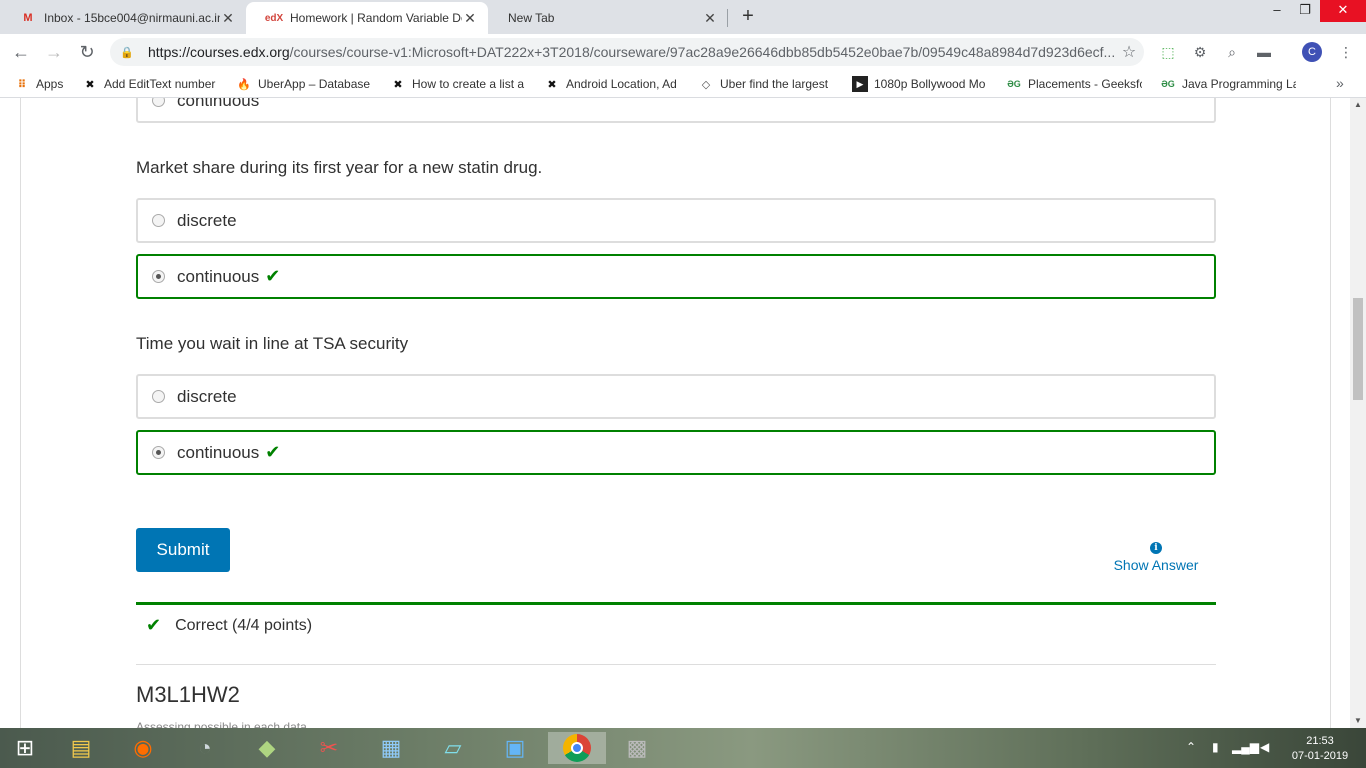 Image resolution: width=1366 pixels, height=768 pixels. What do you see at coordinates (860, 84) in the screenshot?
I see `video-icon: ▶` at bounding box center [860, 84].